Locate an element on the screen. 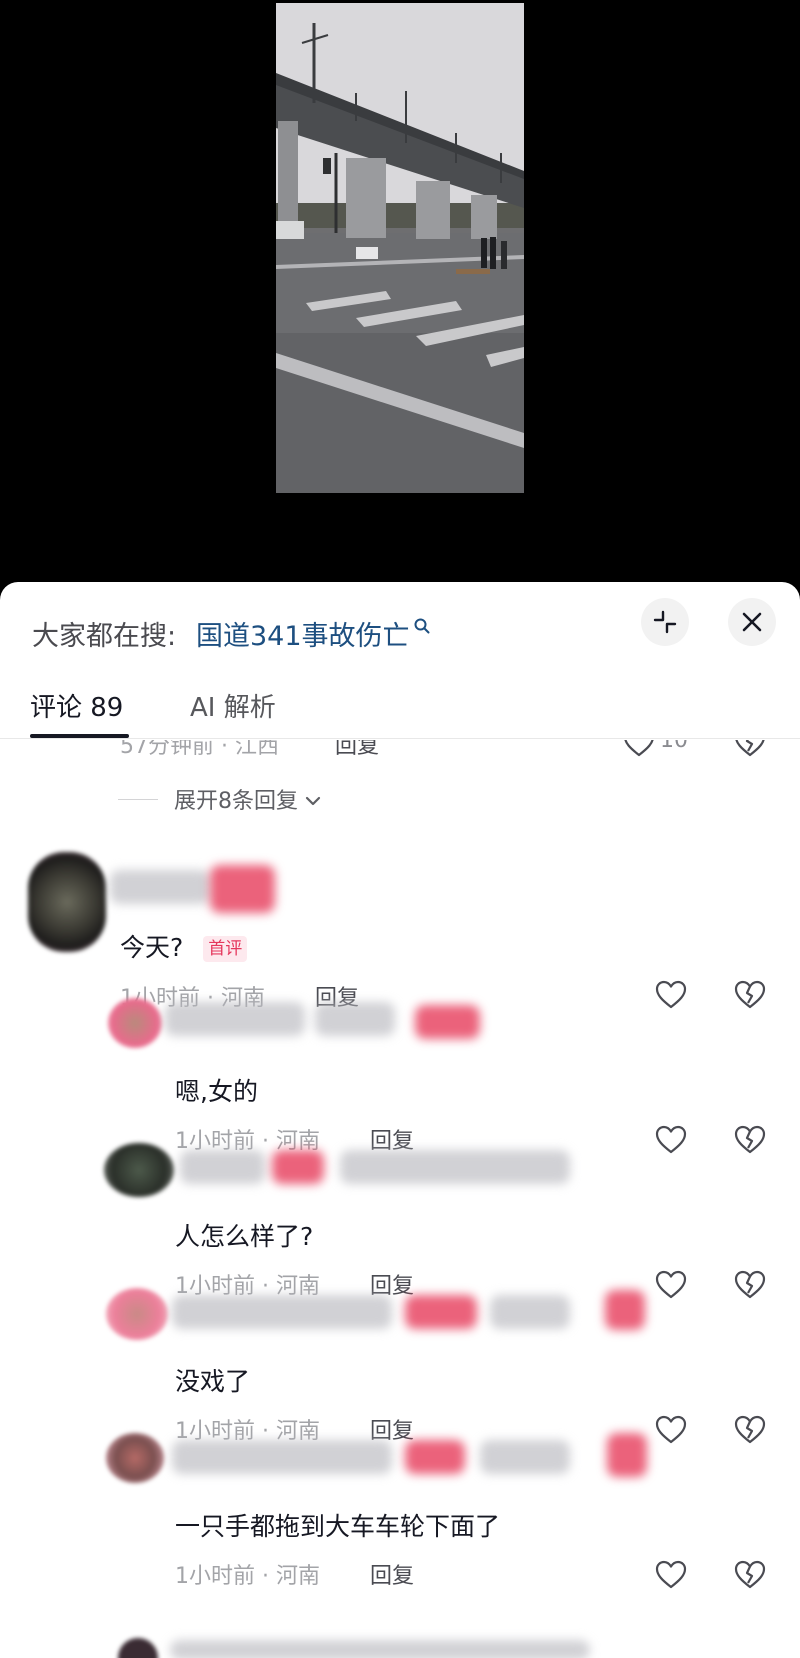  expand-replies-button: 展开8条回复 is located at coordinates (318, 799).